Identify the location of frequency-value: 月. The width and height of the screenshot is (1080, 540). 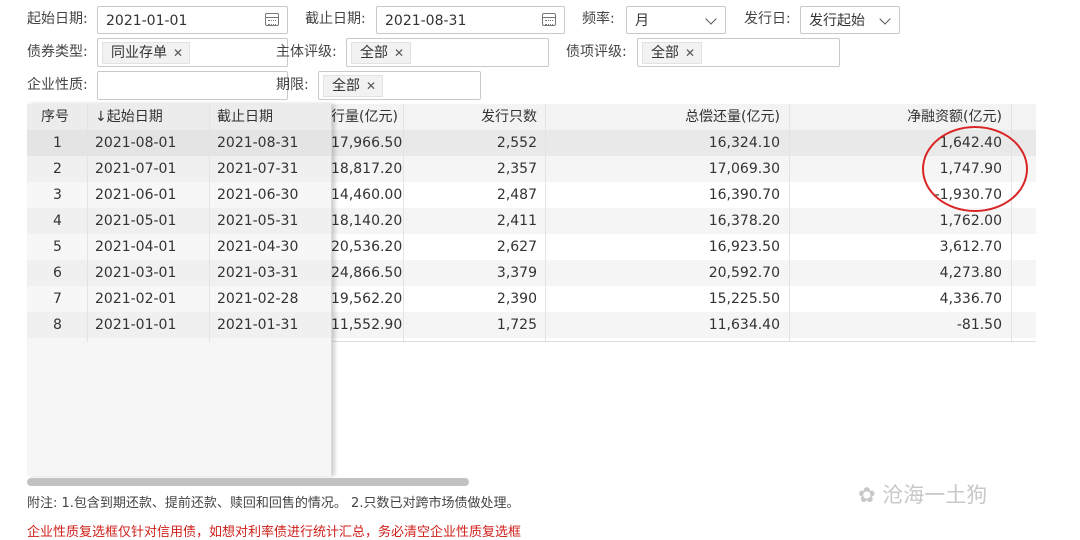
(642, 21).